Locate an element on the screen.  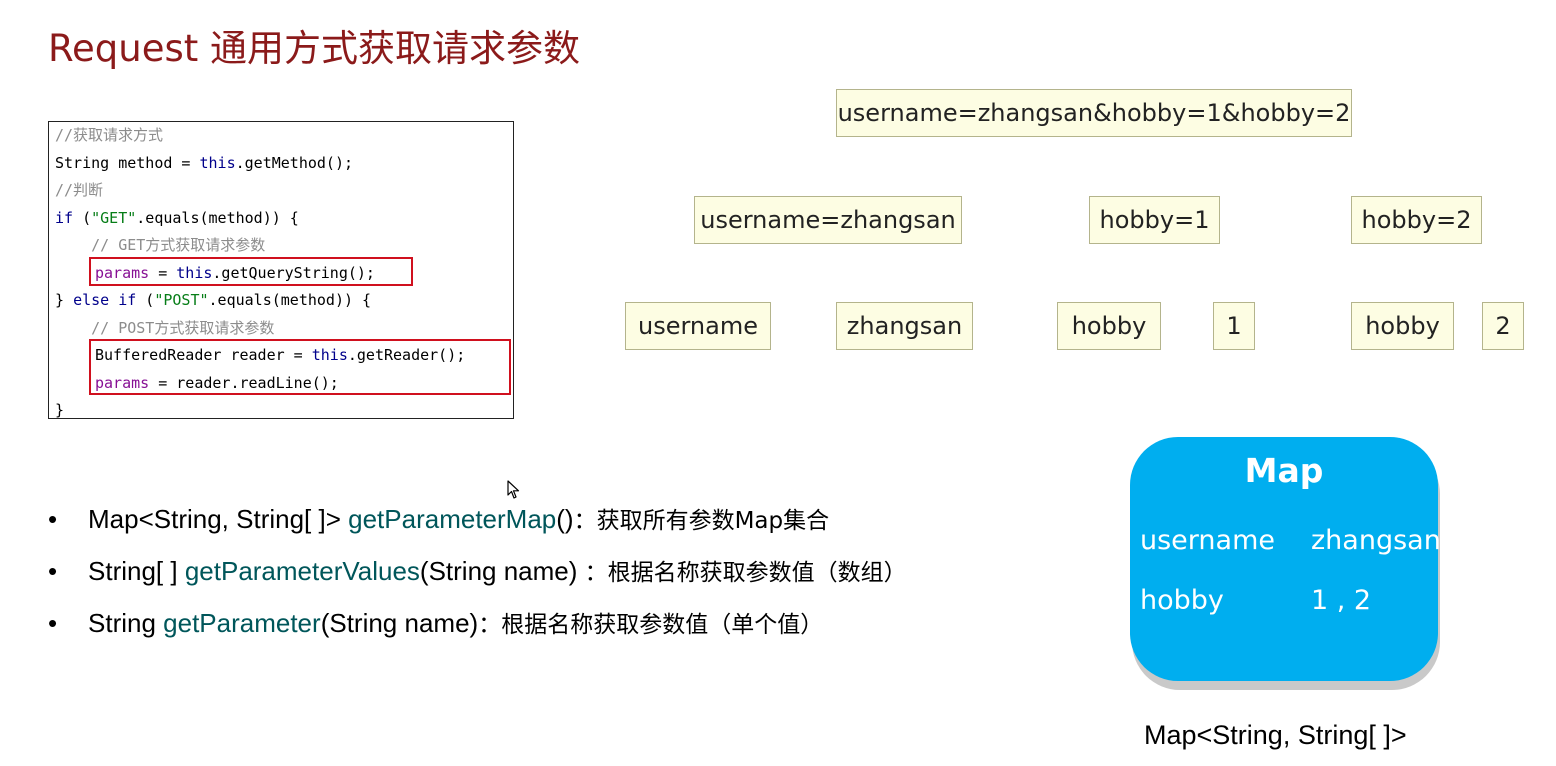
map-value: 1 , 2 is located at coordinates (1341, 600).